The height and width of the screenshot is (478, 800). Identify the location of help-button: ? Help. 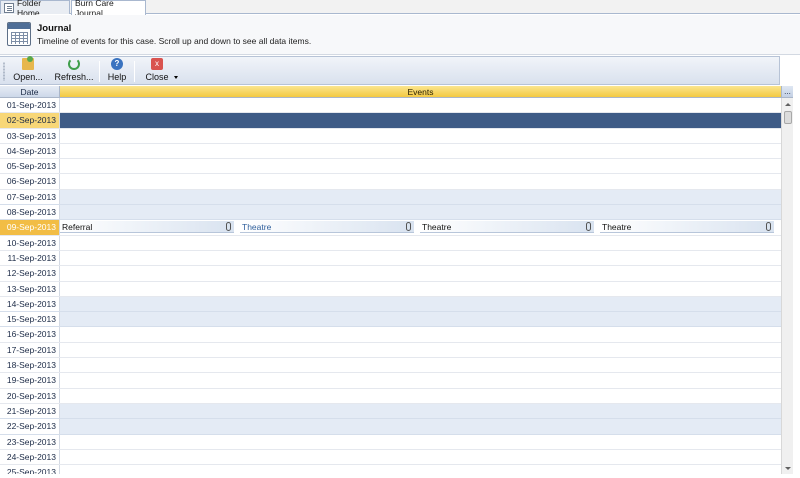
(117, 71).